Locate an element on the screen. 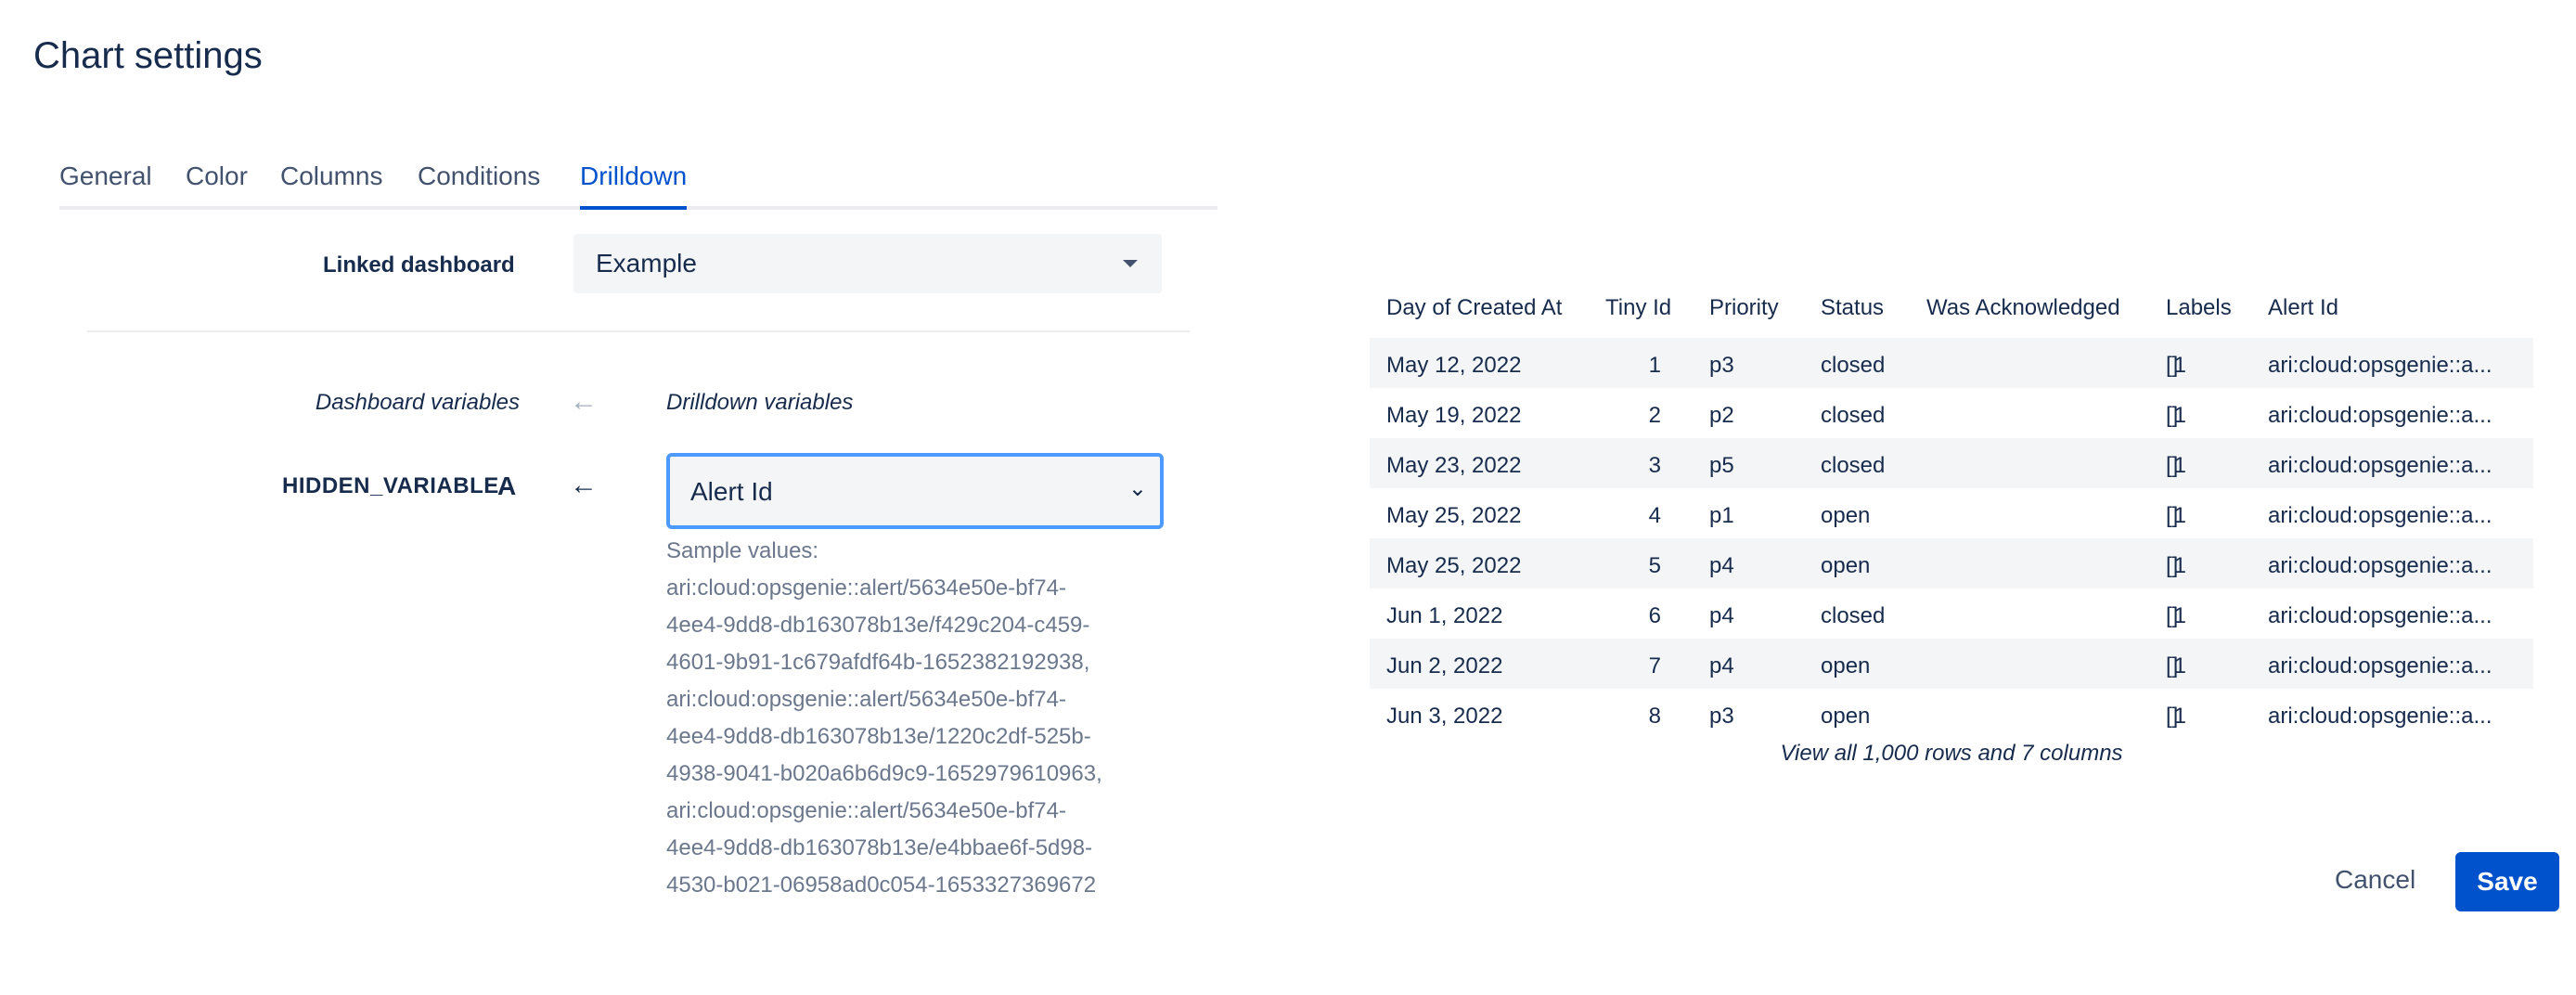 This screenshot has width=2576, height=995. view-all-link: View all 1,000 rows and 7 columns is located at coordinates (1951, 754).